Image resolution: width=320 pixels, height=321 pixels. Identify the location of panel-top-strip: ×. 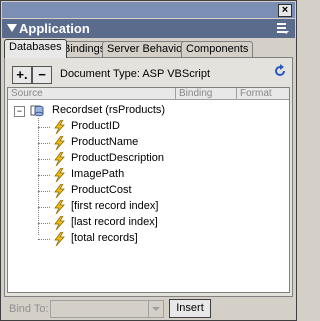
(148, 10).